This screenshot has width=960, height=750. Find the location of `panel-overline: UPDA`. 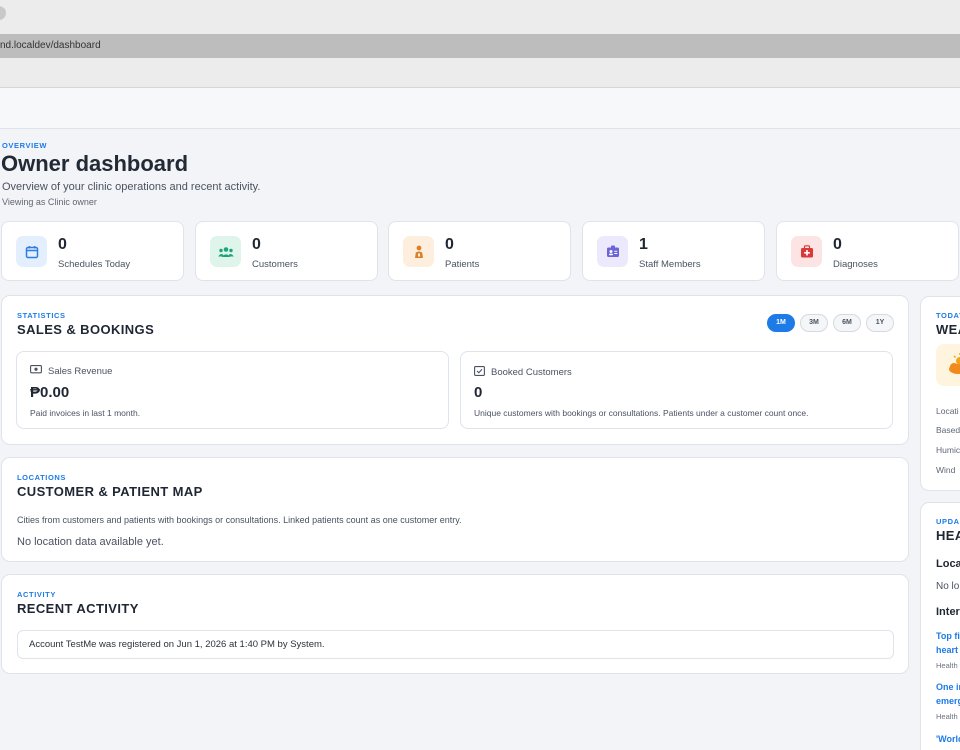

panel-overline: UPDA is located at coordinates (948, 521).